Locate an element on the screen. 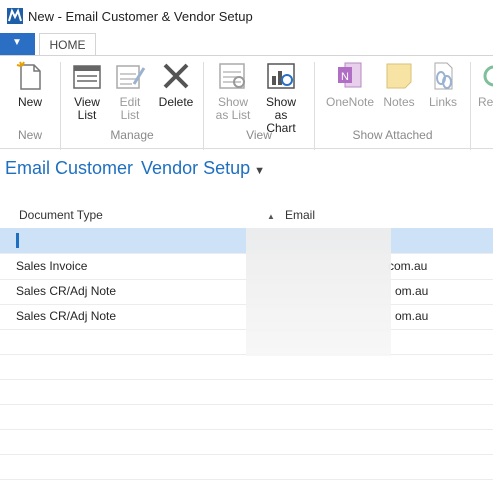 The height and width of the screenshot is (484, 493). column-header-email: Email is located at coordinates (300, 215).